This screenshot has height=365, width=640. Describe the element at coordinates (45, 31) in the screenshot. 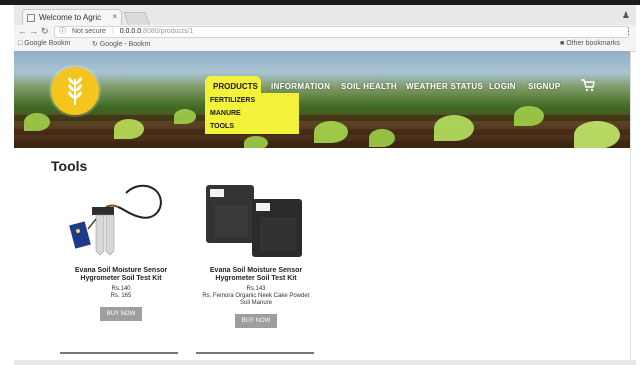

I see `reload-icon: ↻` at that location.